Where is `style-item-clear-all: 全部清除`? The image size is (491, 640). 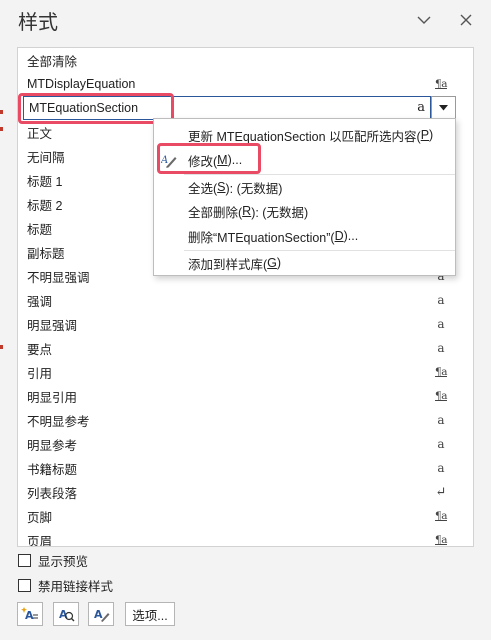 style-item-clear-all: 全部清除 is located at coordinates (245, 60).